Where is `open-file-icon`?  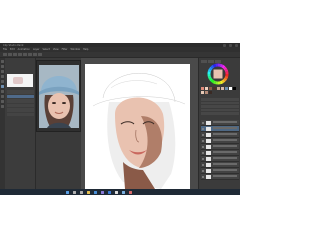 open-file-icon is located at coordinates (10, 54).